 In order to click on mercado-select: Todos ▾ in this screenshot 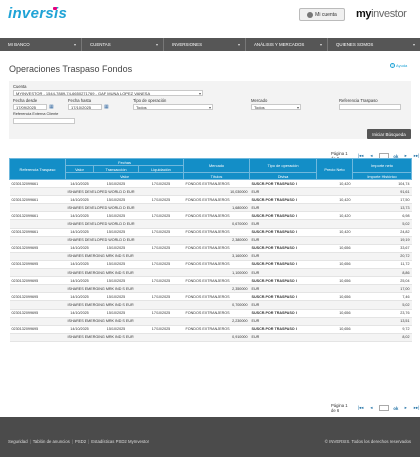, I will do `click(276, 107)`.